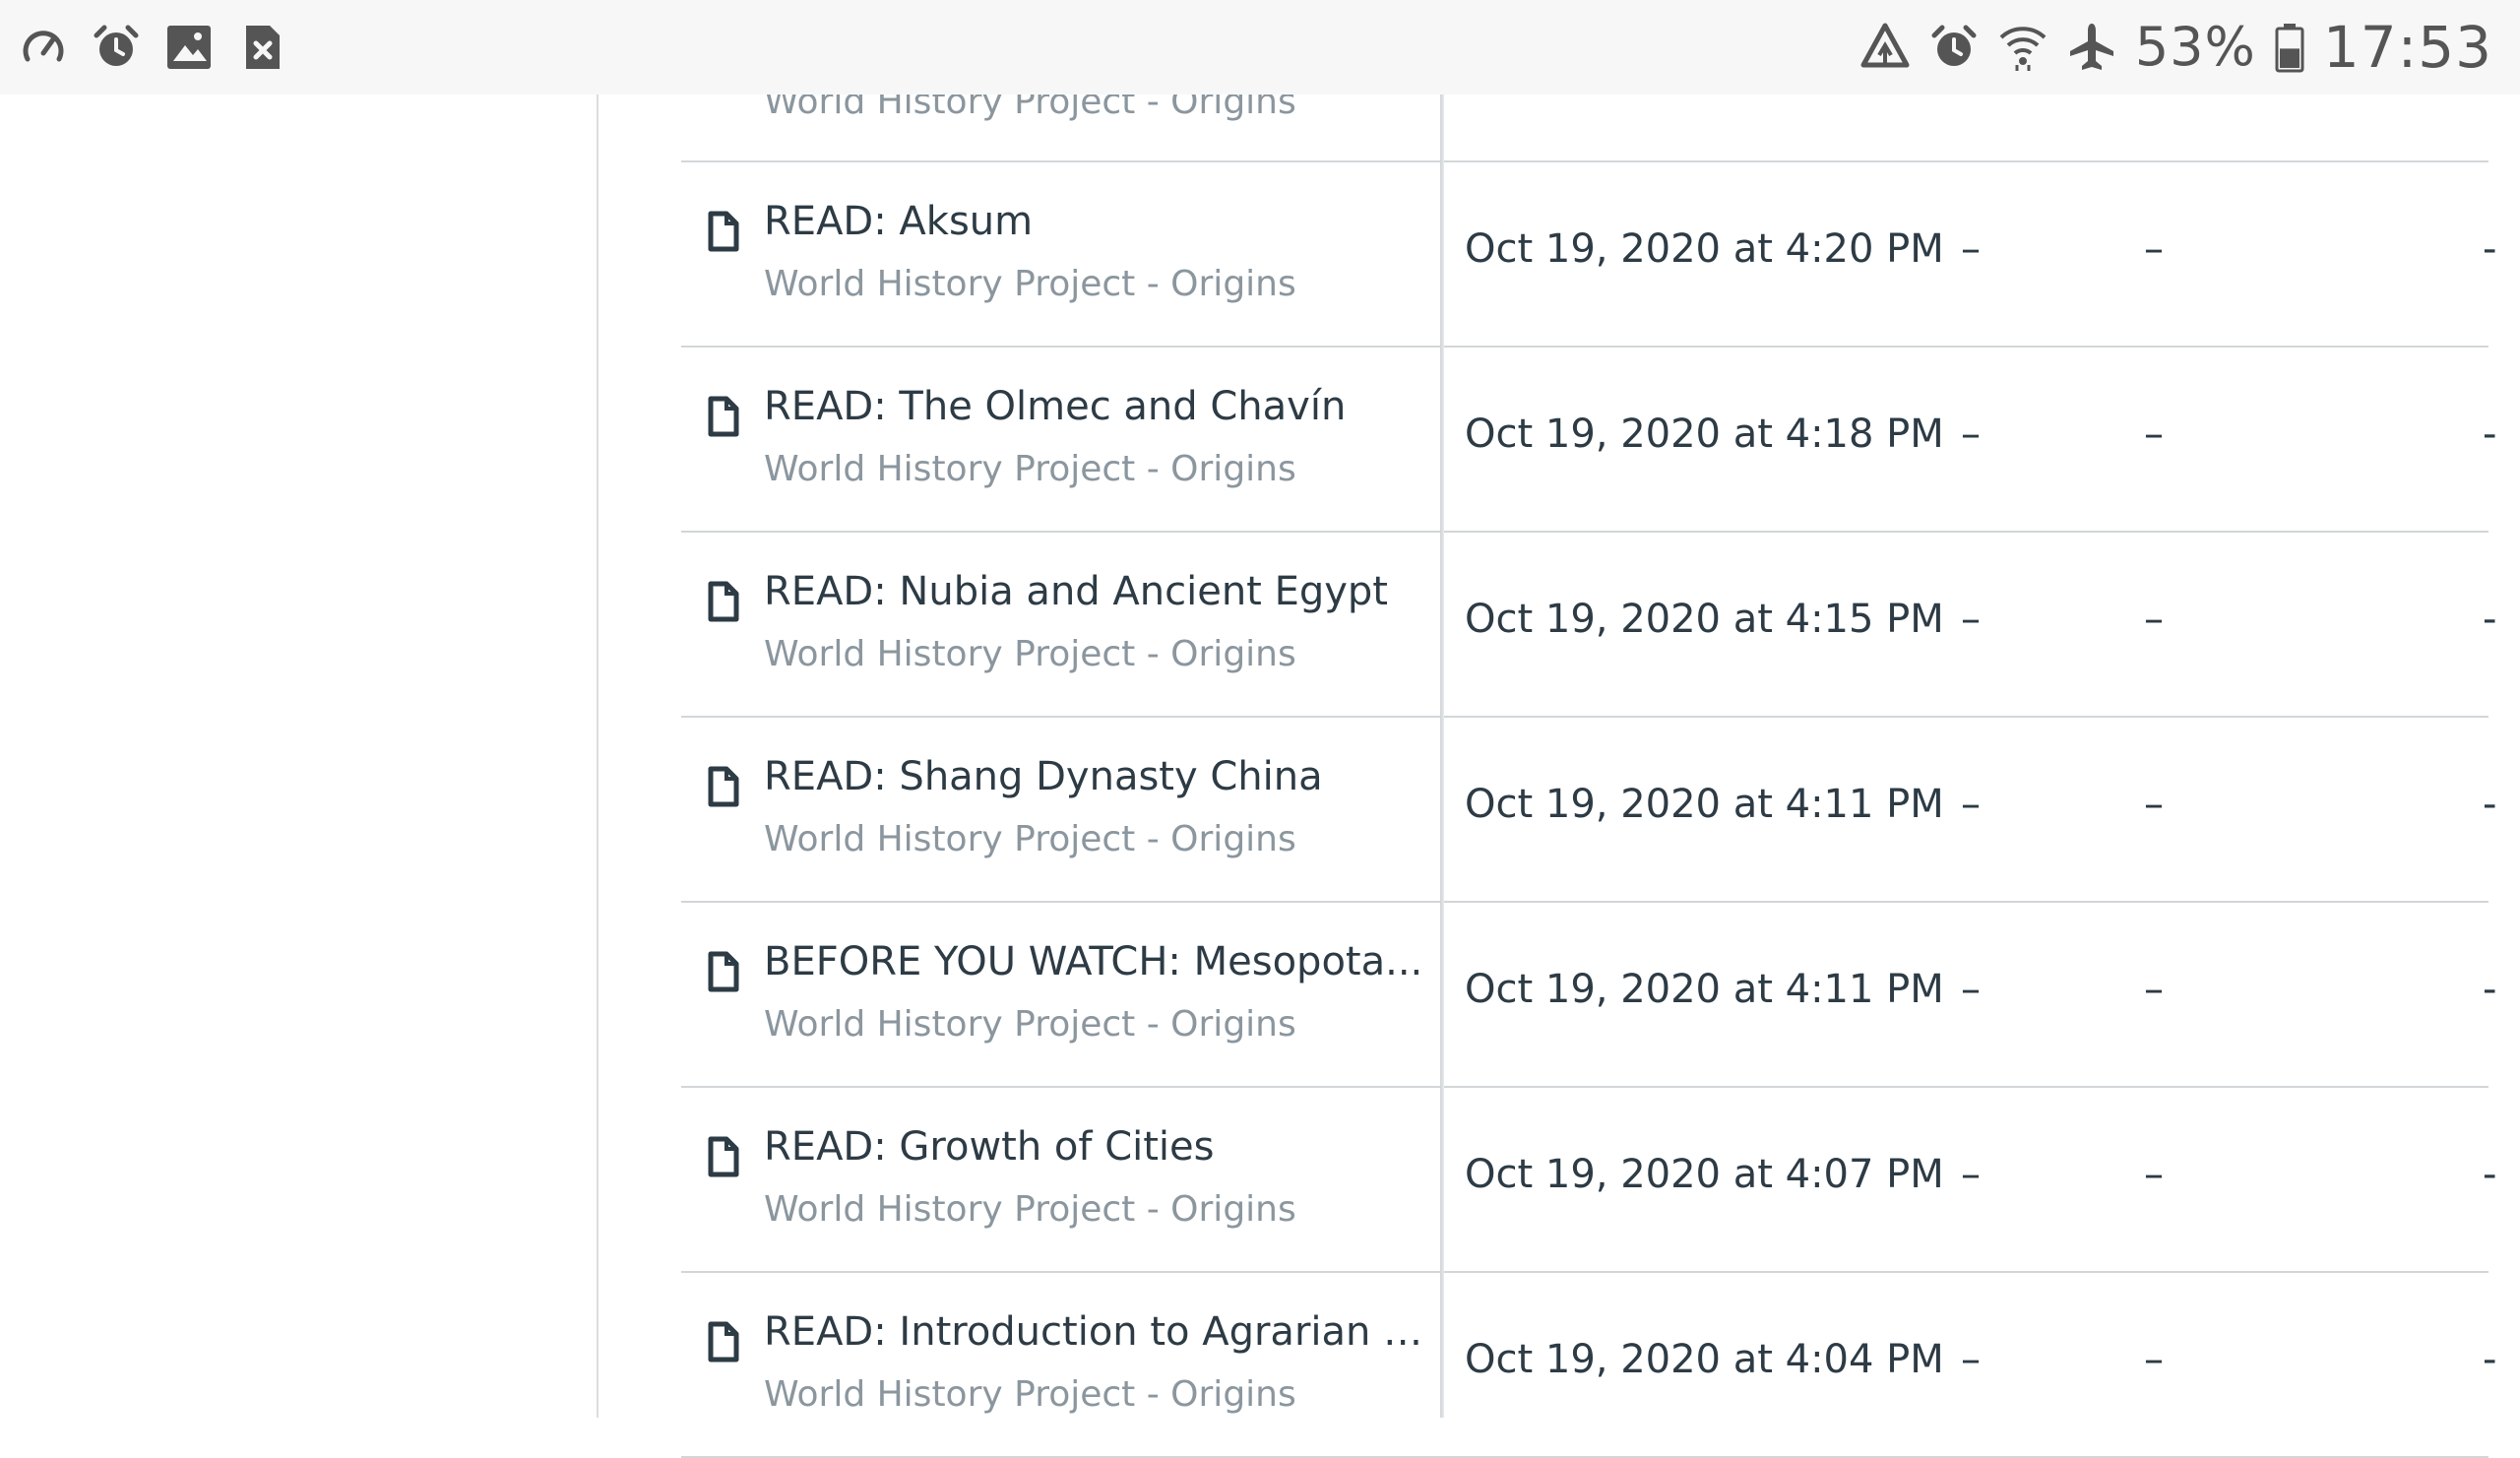 This screenshot has width=2520, height=1458. I want to click on assignment-title-link: READ: Shang Dynasty China, so click(1103, 776).